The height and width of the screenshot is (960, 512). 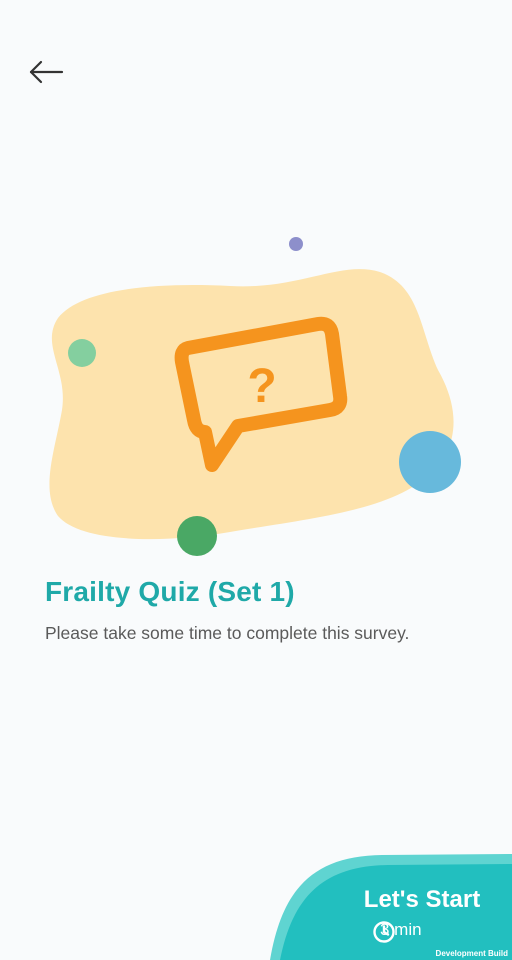 I want to click on duration-info: 3 min, so click(x=397, y=931).